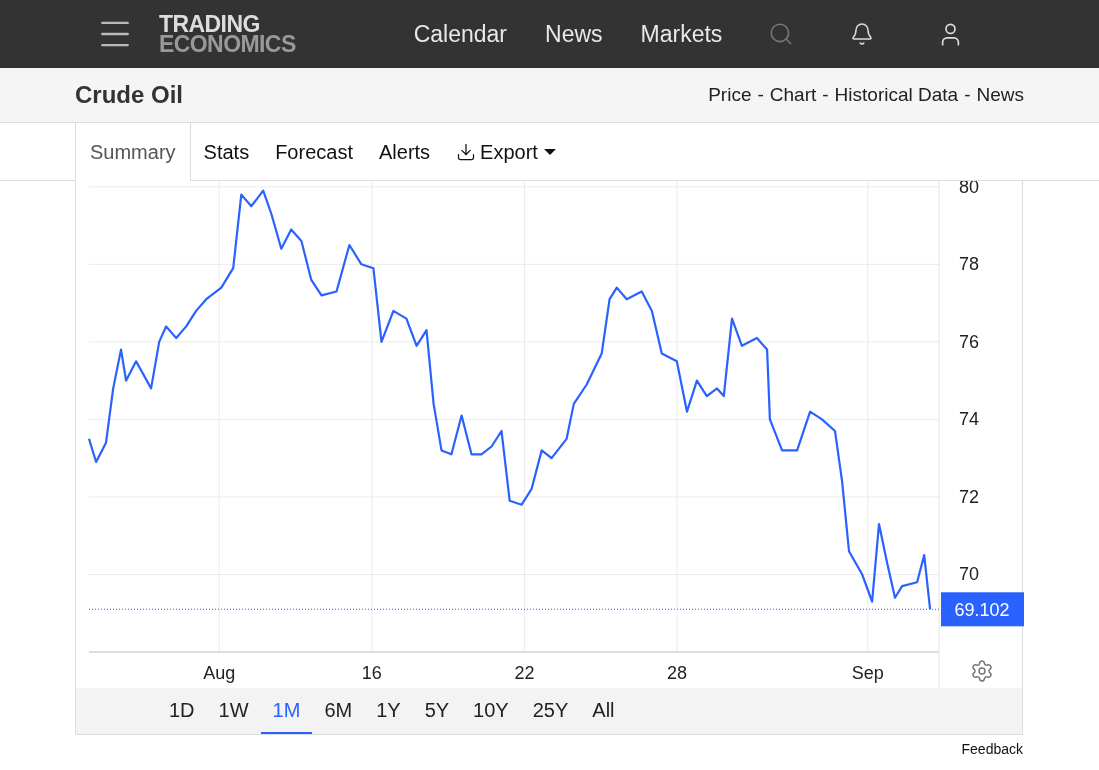 Image resolution: width=1099 pixels, height=770 pixels. What do you see at coordinates (969, 419) in the screenshot?
I see `y-axis-label: 74` at bounding box center [969, 419].